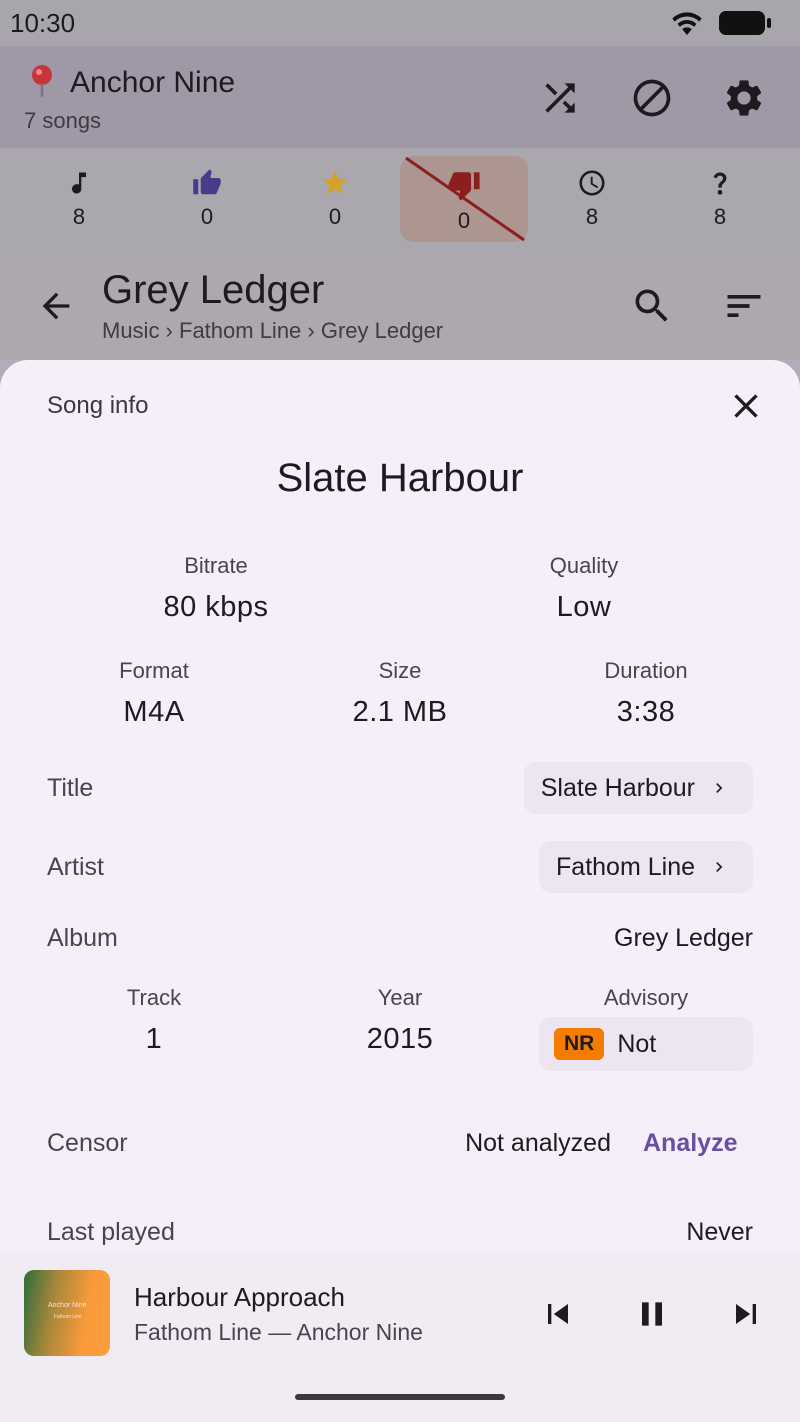 Image resolution: width=800 pixels, height=1422 pixels. Describe the element at coordinates (646, 670) in the screenshot. I see `duration-label: Duration` at that location.